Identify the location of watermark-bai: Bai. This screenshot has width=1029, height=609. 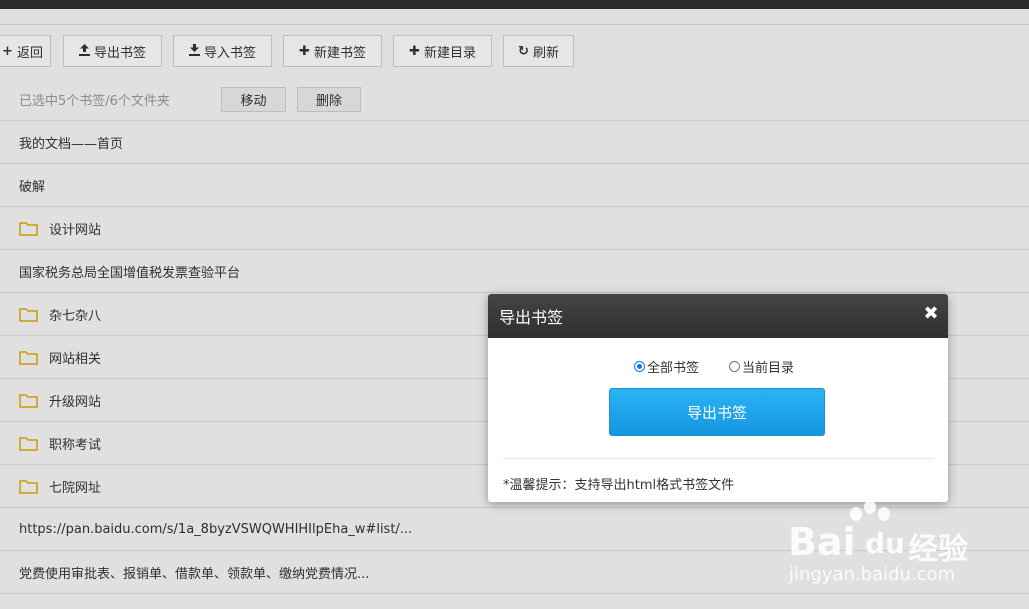
(822, 542).